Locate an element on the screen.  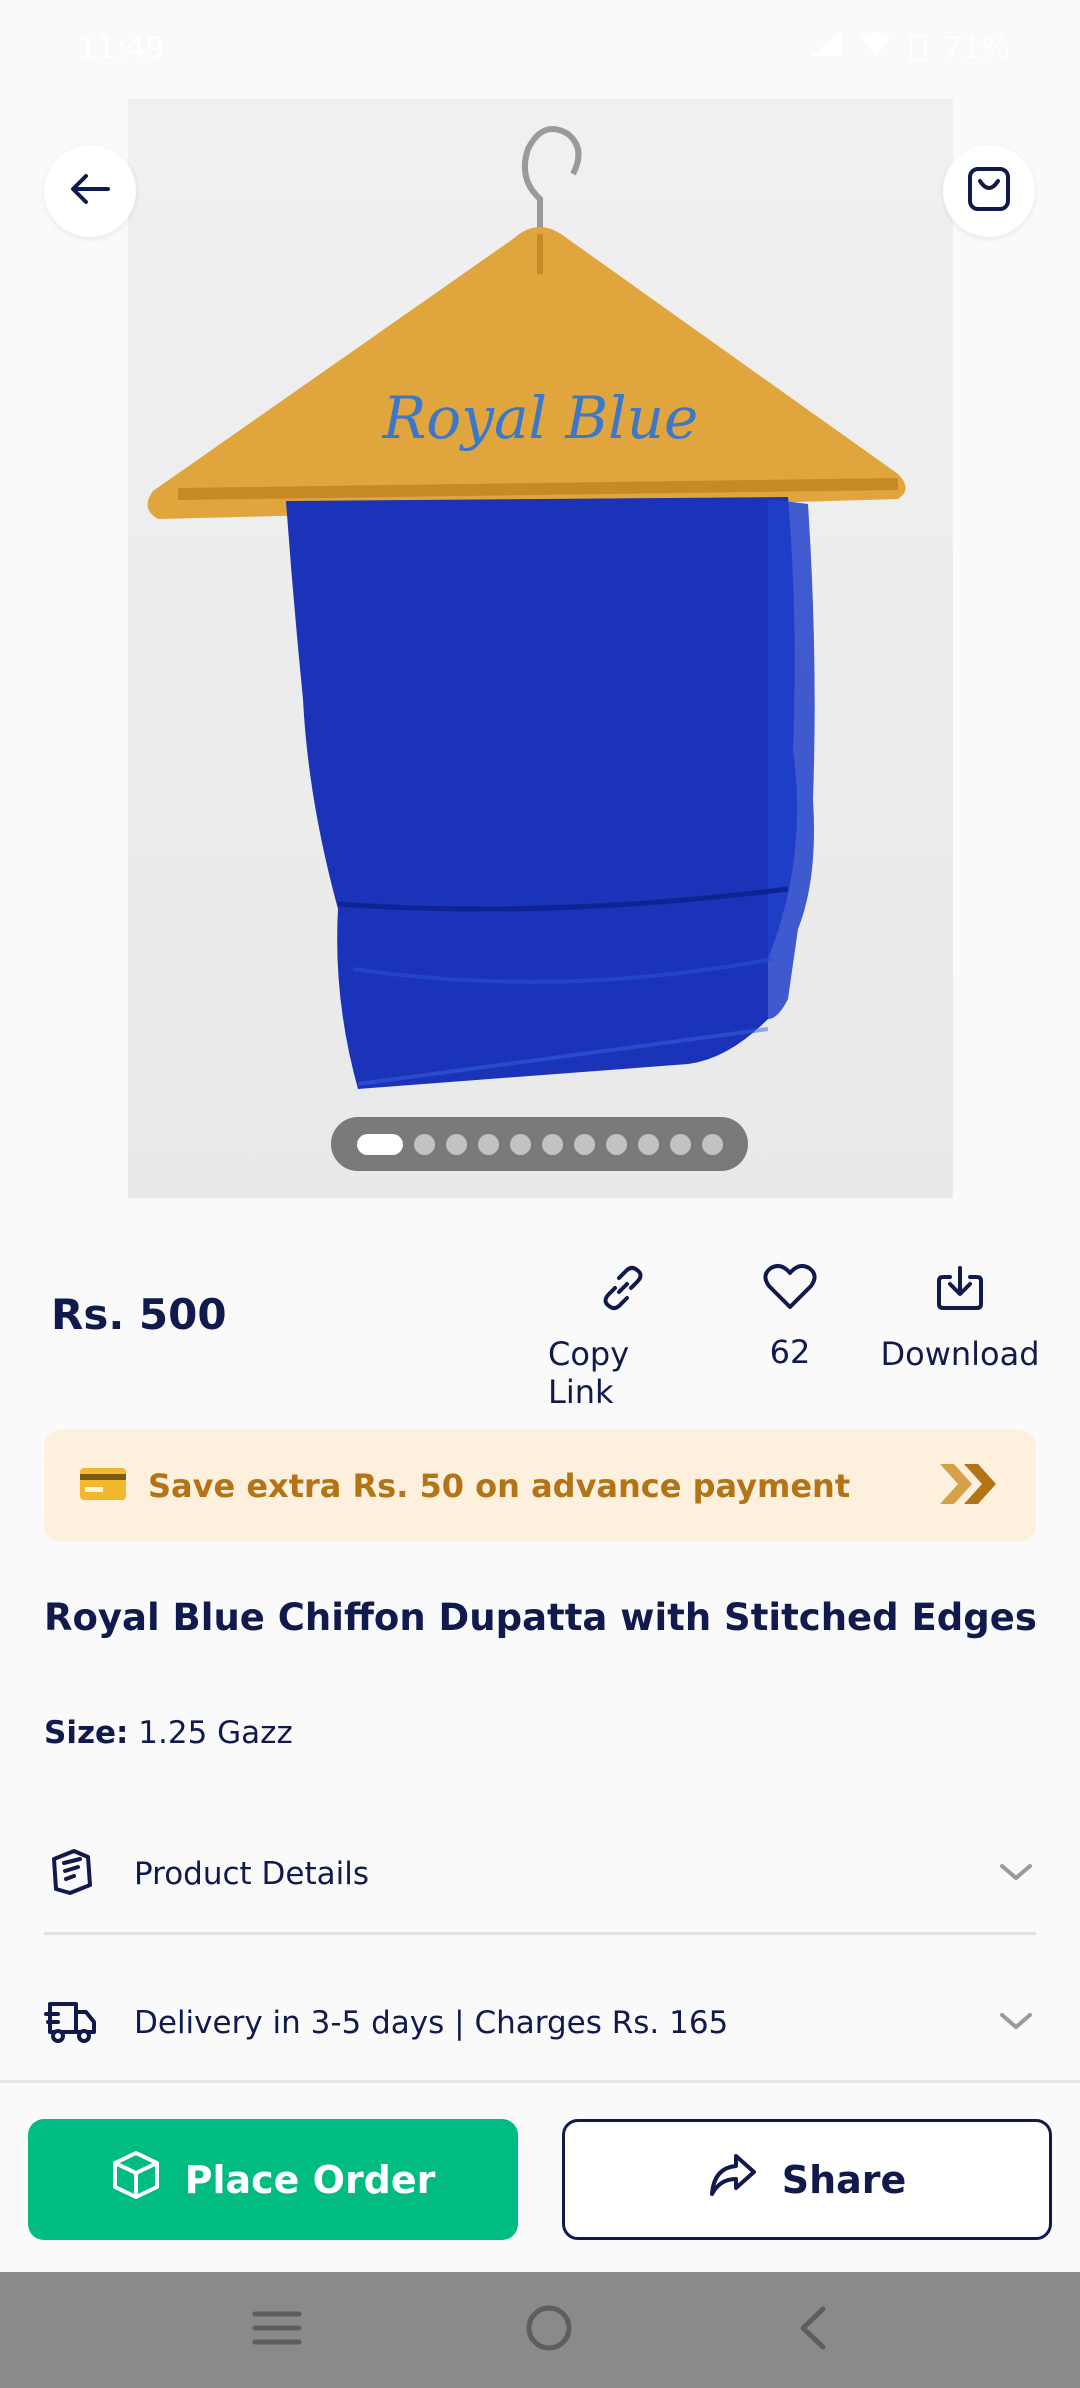
product-size: Size: 1.25 Gazz is located at coordinates (168, 1733).